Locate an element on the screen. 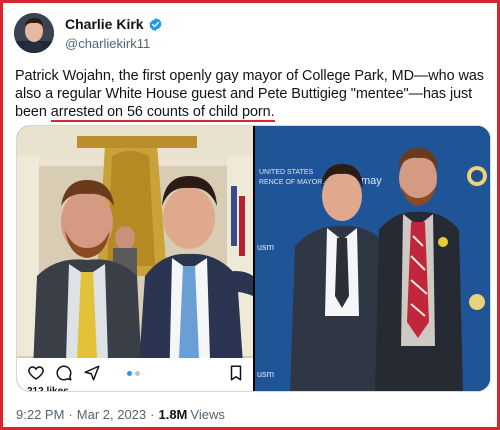 Image resolution: width=500 pixels, height=430 pixels. heart-icon is located at coordinates (36, 373).